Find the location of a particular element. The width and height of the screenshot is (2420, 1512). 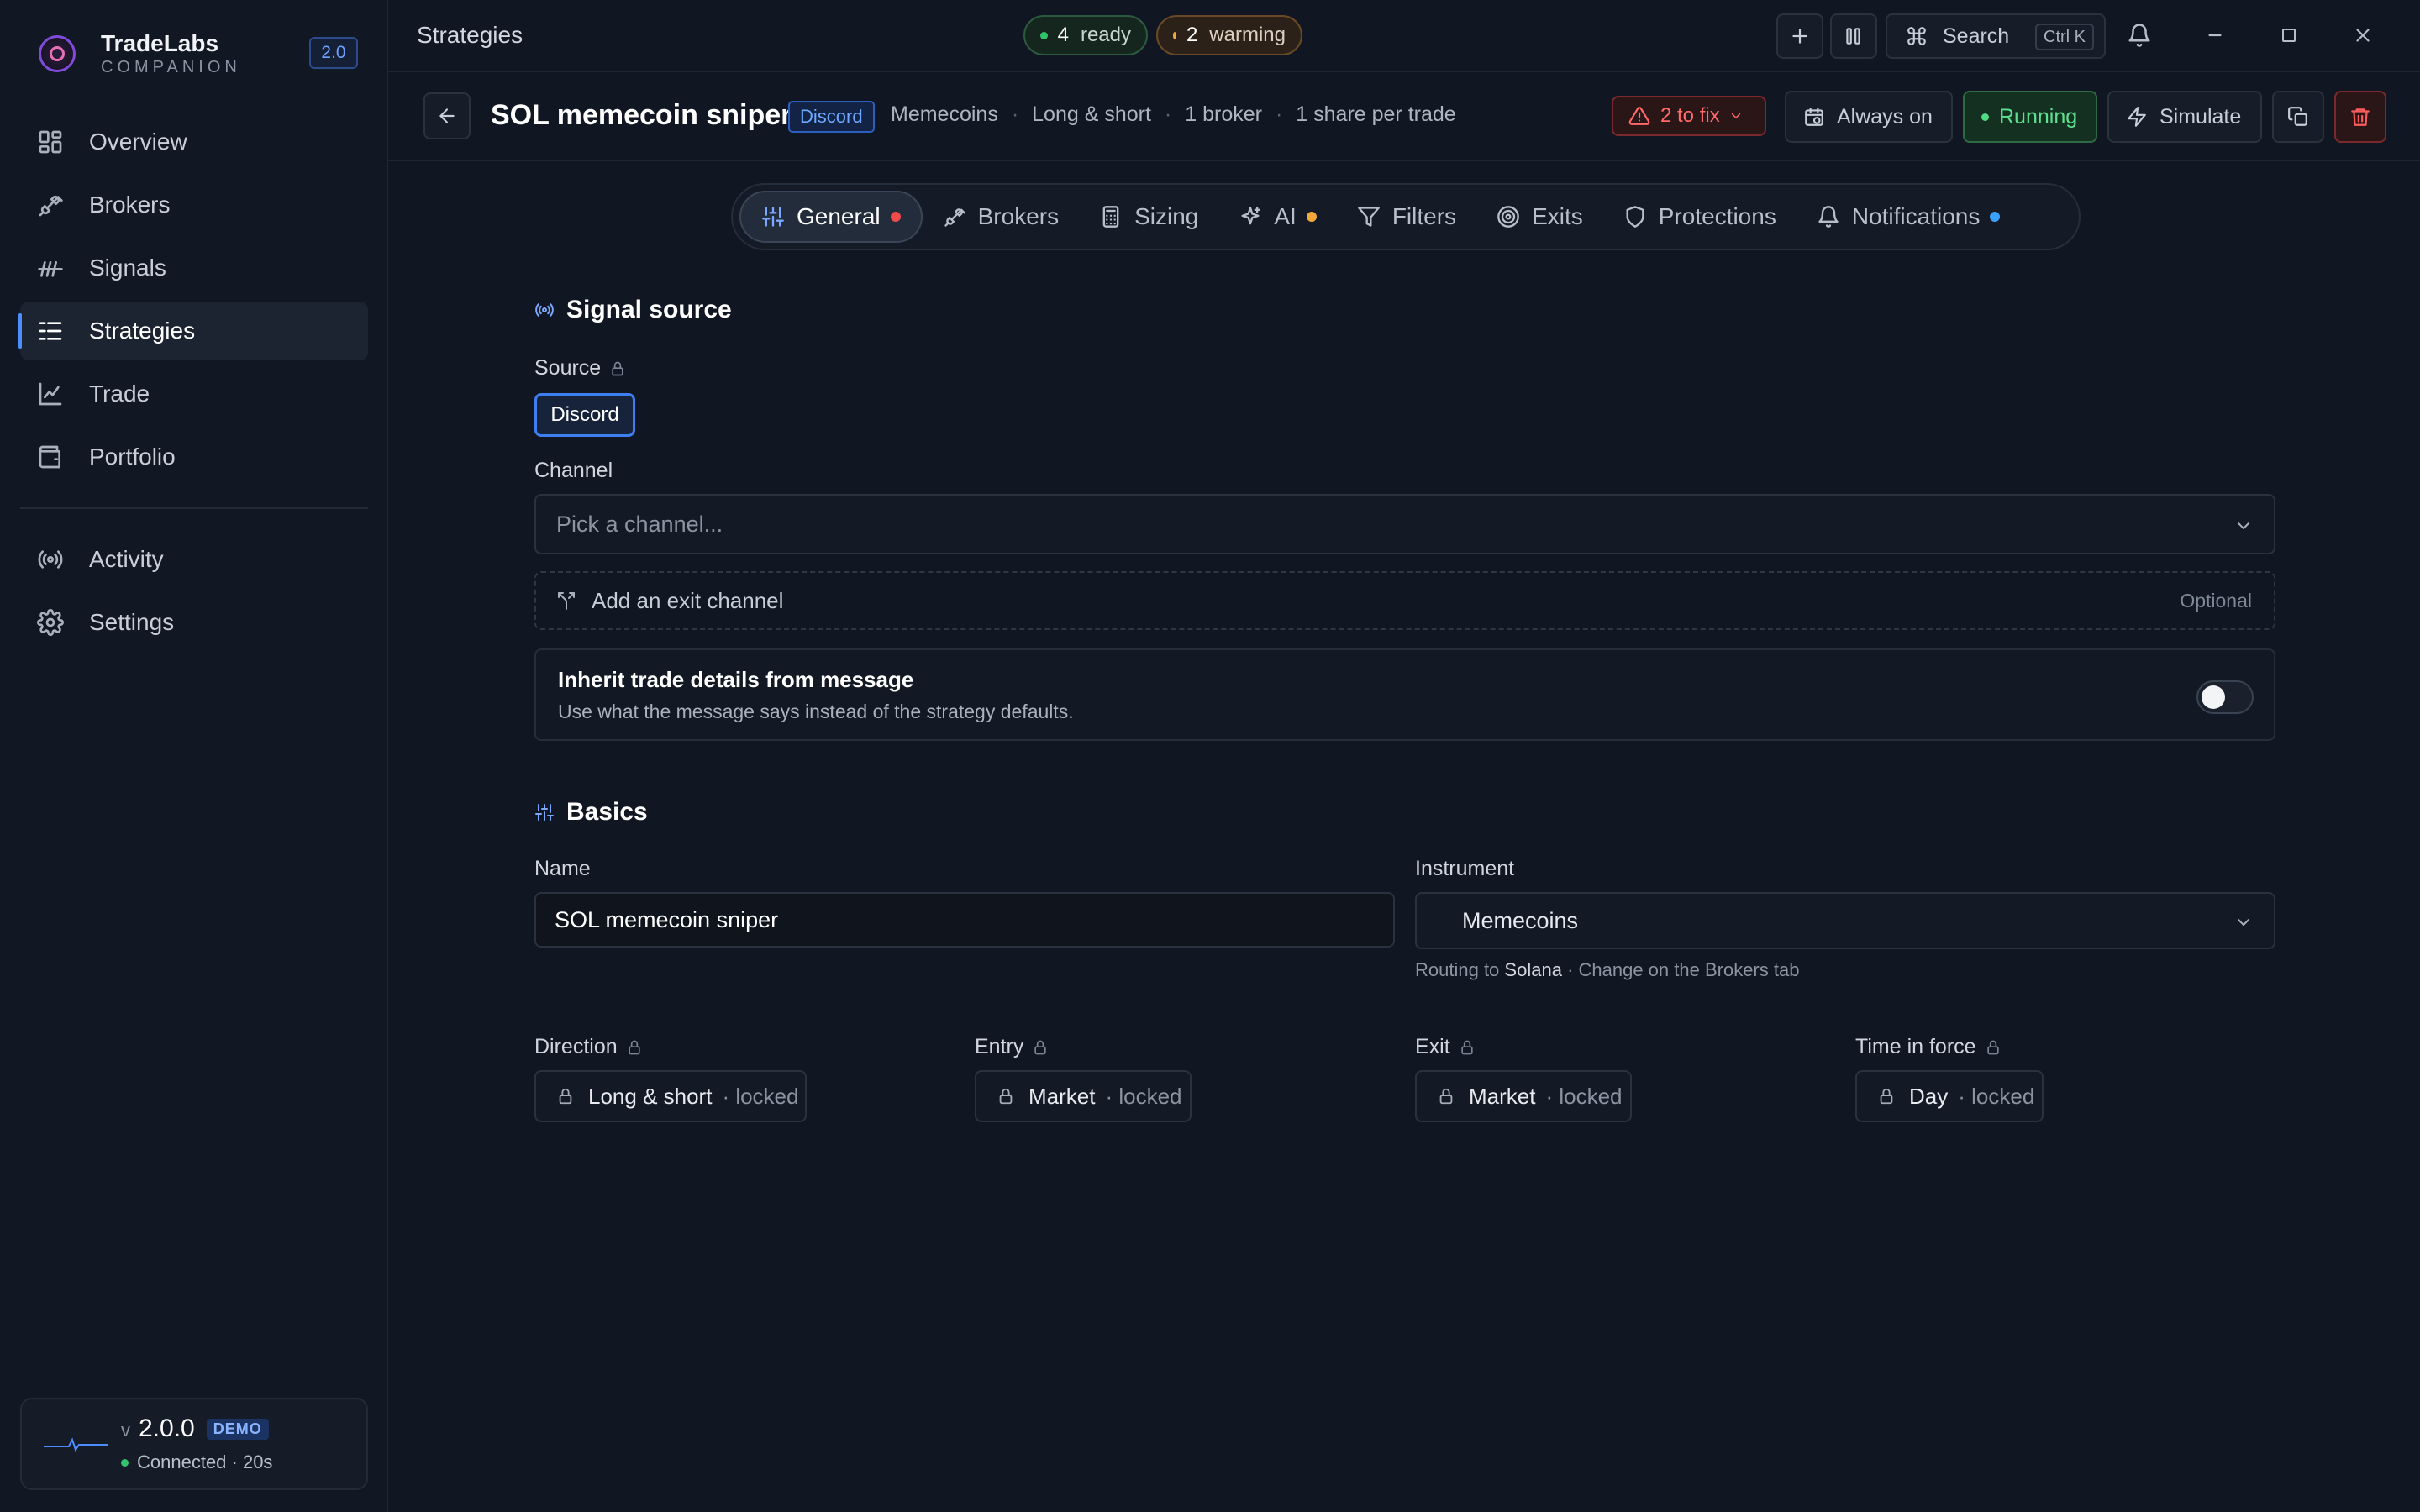

tab-ai: AI is located at coordinates (1277, 217).